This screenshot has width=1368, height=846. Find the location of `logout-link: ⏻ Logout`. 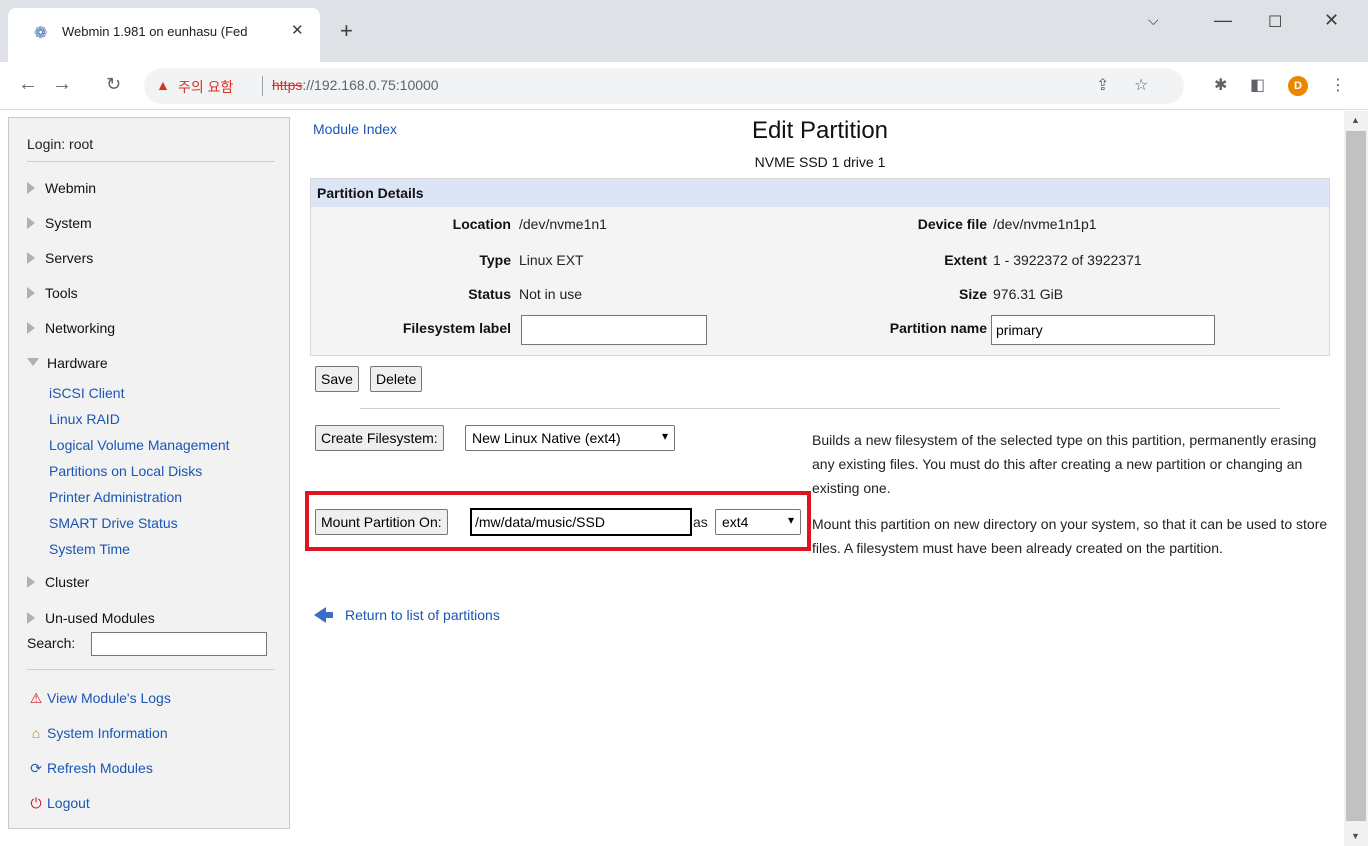

logout-link: ⏻ Logout is located at coordinates (58, 803).